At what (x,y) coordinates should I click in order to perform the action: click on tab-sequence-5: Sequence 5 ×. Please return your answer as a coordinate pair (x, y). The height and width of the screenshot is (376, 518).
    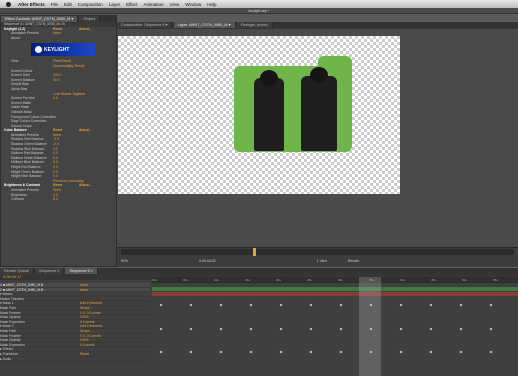
    Looking at the image, I should click on (81, 271).